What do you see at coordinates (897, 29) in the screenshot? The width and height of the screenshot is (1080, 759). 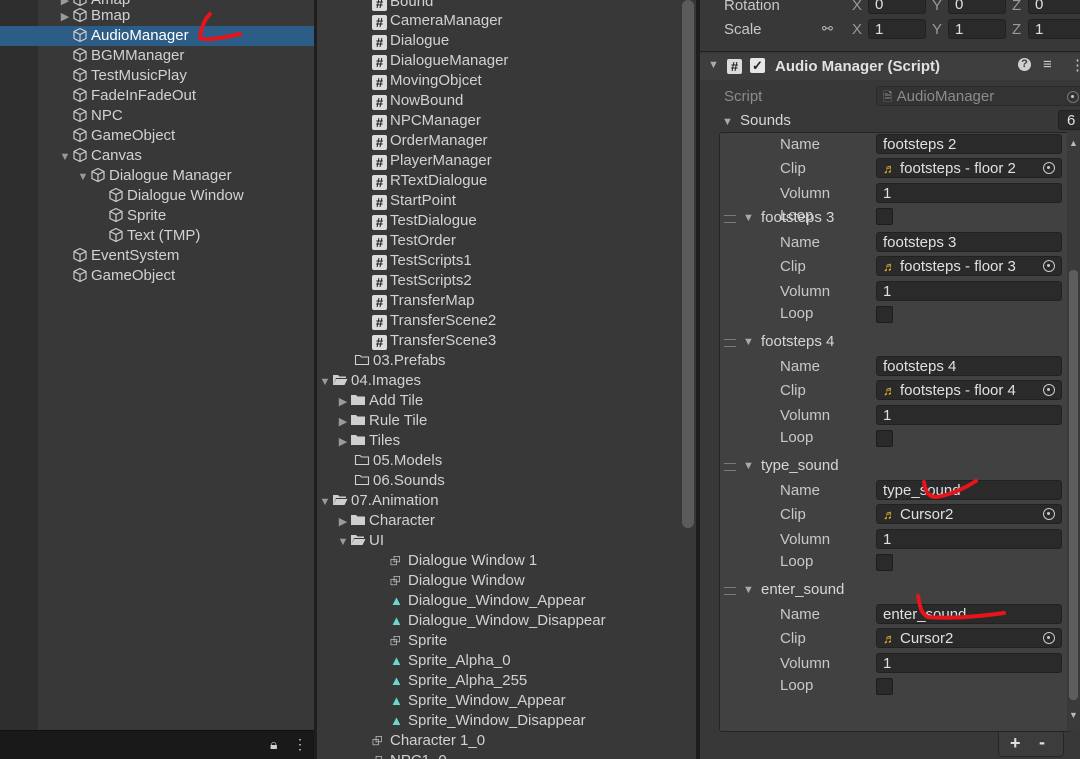 I see `scale-x-field: 1` at bounding box center [897, 29].